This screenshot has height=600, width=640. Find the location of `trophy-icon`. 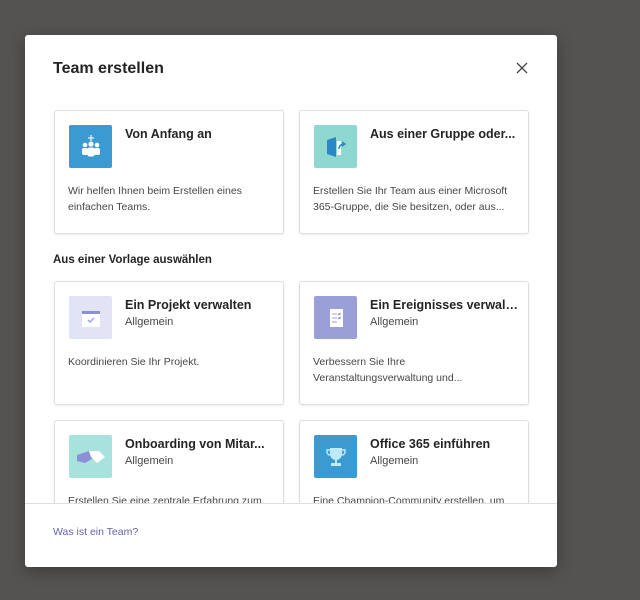

trophy-icon is located at coordinates (335, 456).